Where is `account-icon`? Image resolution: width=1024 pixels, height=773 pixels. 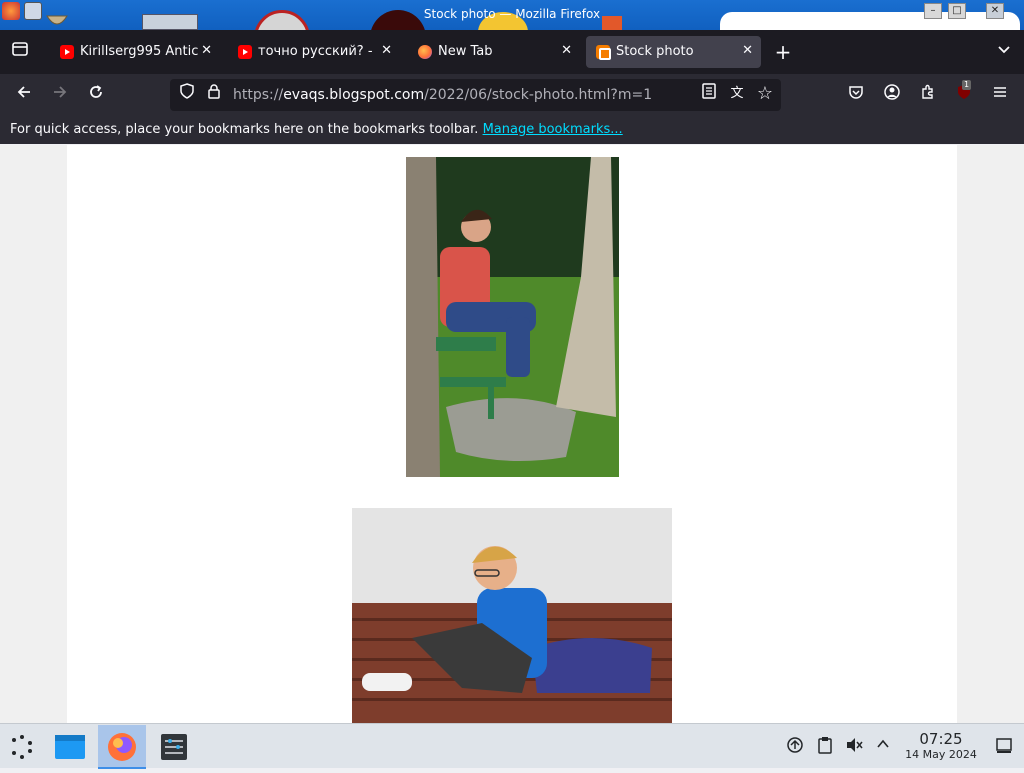
account-icon is located at coordinates (892, 95).